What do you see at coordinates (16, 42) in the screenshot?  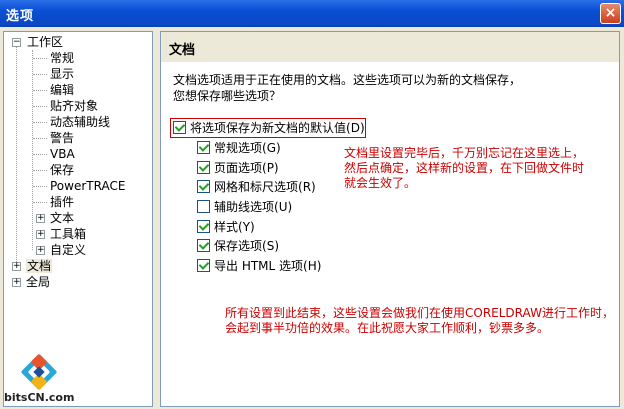 I see `collapse-workspace-icon: −` at bounding box center [16, 42].